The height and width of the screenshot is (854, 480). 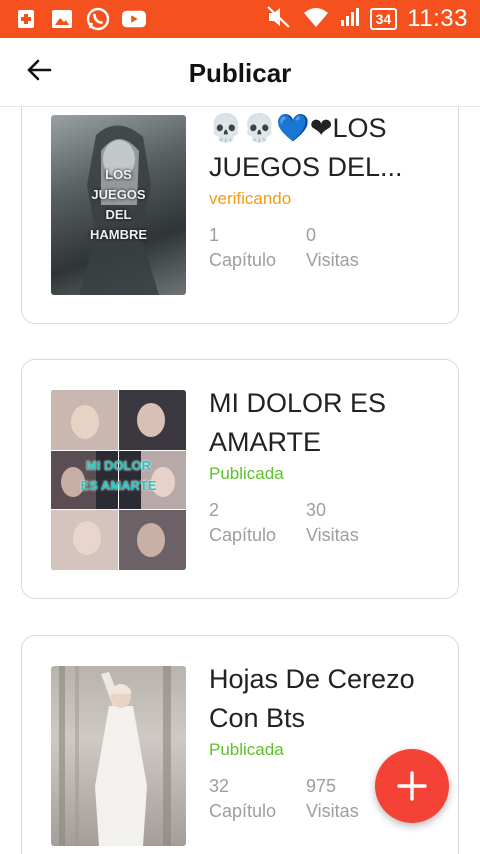 I want to click on youtube-icon, so click(x=134, y=19).